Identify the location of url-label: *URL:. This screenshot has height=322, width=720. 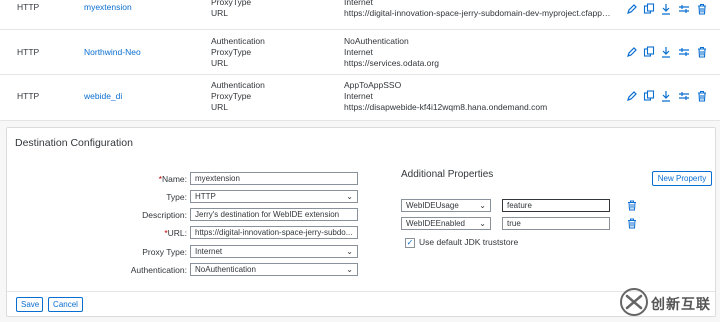
(122, 233).